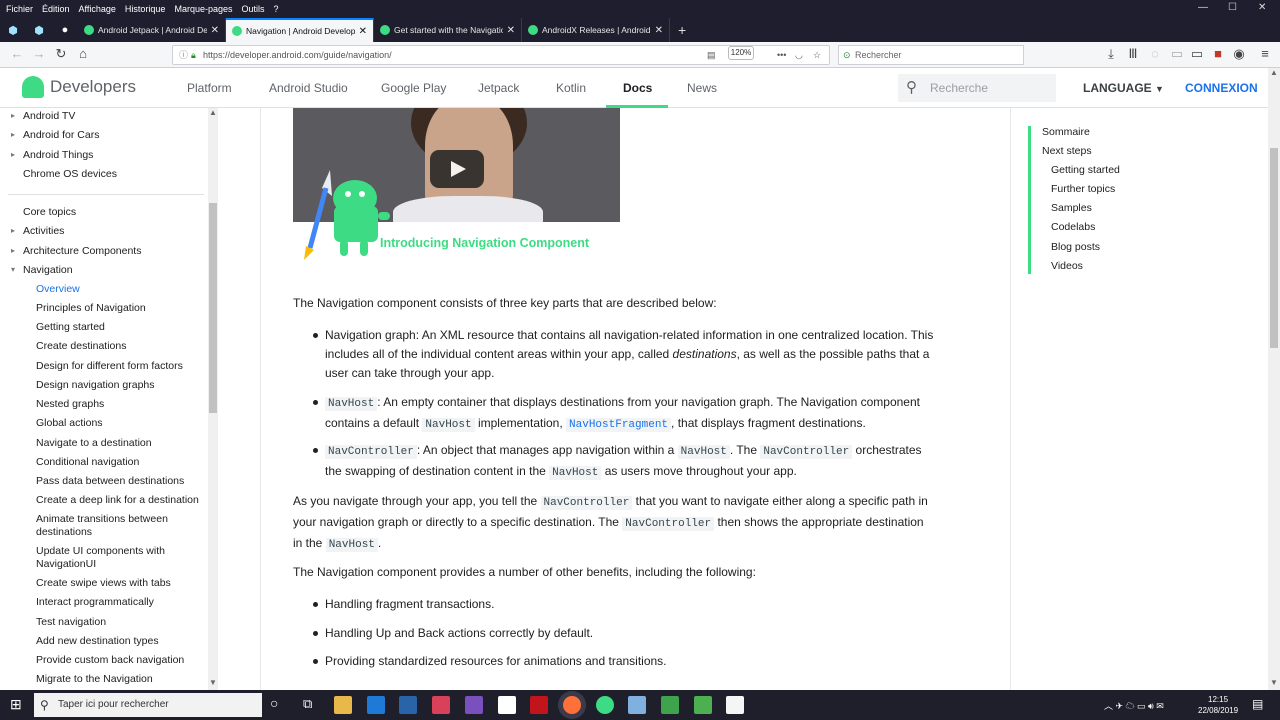 This screenshot has height=720, width=1280. I want to click on sidebar-item-create-destinations: Create destinations, so click(81, 346).